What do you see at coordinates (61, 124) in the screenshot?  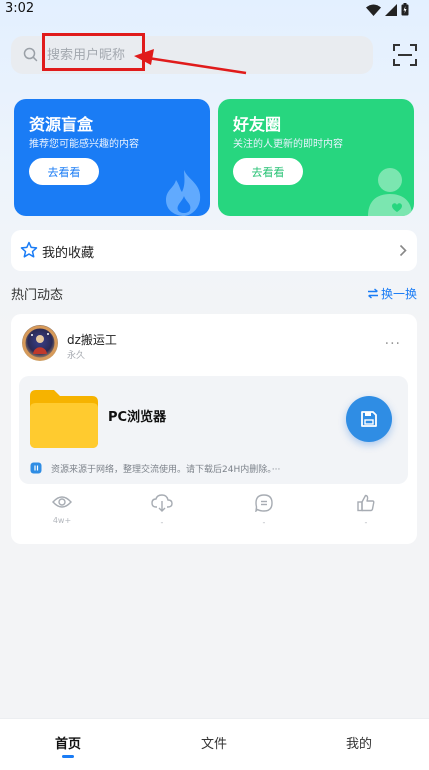 I see `card-title: 资源盲盒` at bounding box center [61, 124].